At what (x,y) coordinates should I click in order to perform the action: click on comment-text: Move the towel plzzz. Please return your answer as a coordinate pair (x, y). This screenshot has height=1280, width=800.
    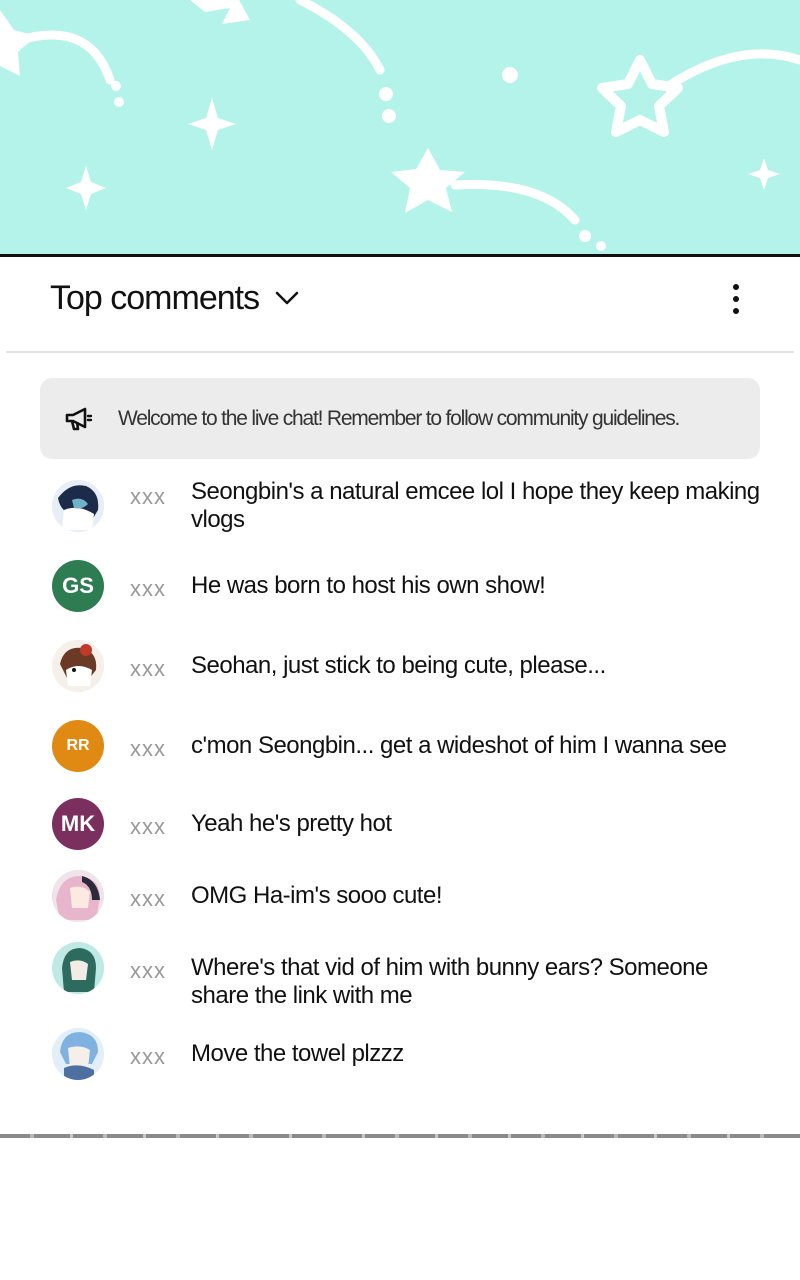
    Looking at the image, I should click on (297, 1053).